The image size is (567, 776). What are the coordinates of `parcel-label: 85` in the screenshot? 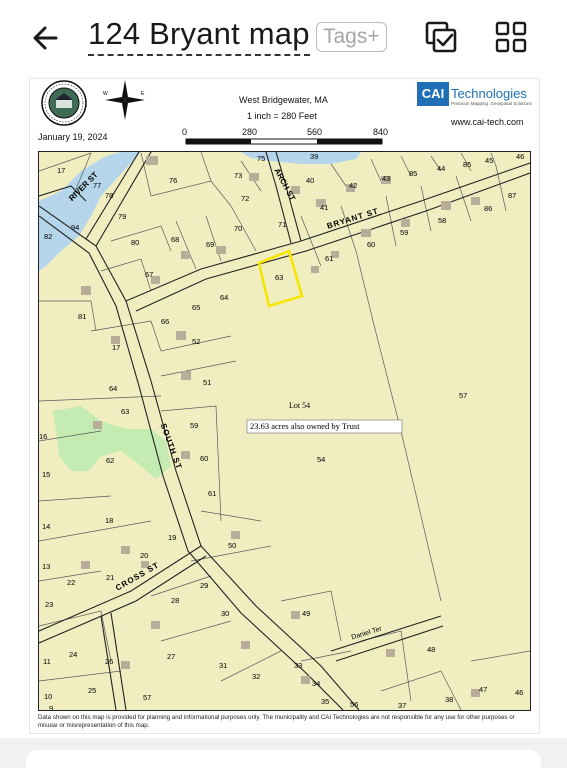 It's located at (413, 173).